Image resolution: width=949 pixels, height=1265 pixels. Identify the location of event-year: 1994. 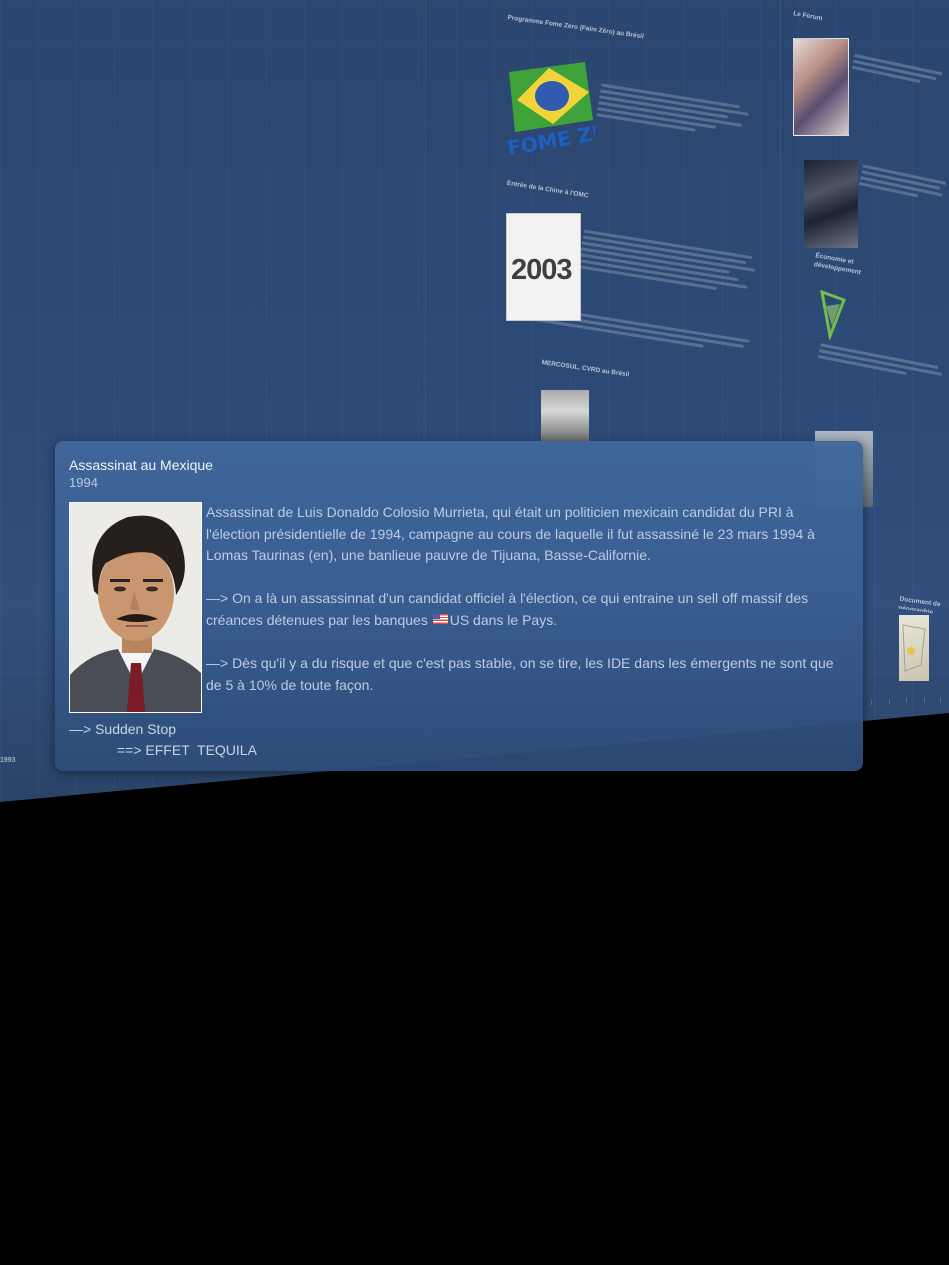
(83, 482).